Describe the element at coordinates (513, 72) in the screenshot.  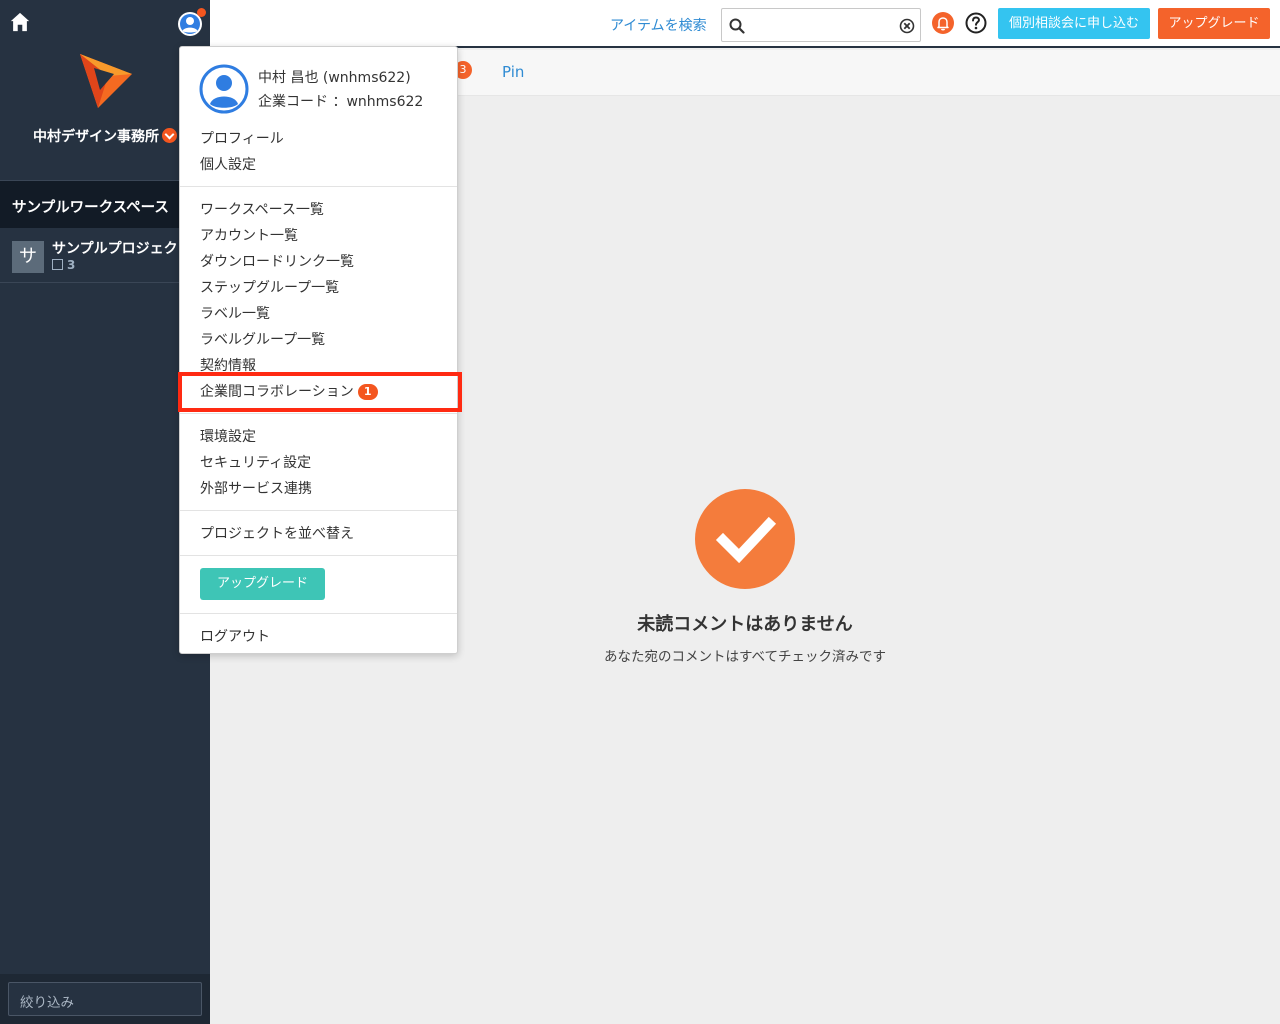
I see `tab-pin: Pin` at that location.